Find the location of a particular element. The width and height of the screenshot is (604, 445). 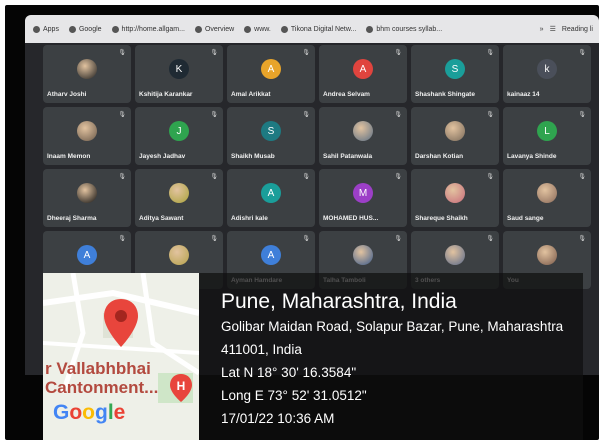

more-icon: » is located at coordinates (542, 29).